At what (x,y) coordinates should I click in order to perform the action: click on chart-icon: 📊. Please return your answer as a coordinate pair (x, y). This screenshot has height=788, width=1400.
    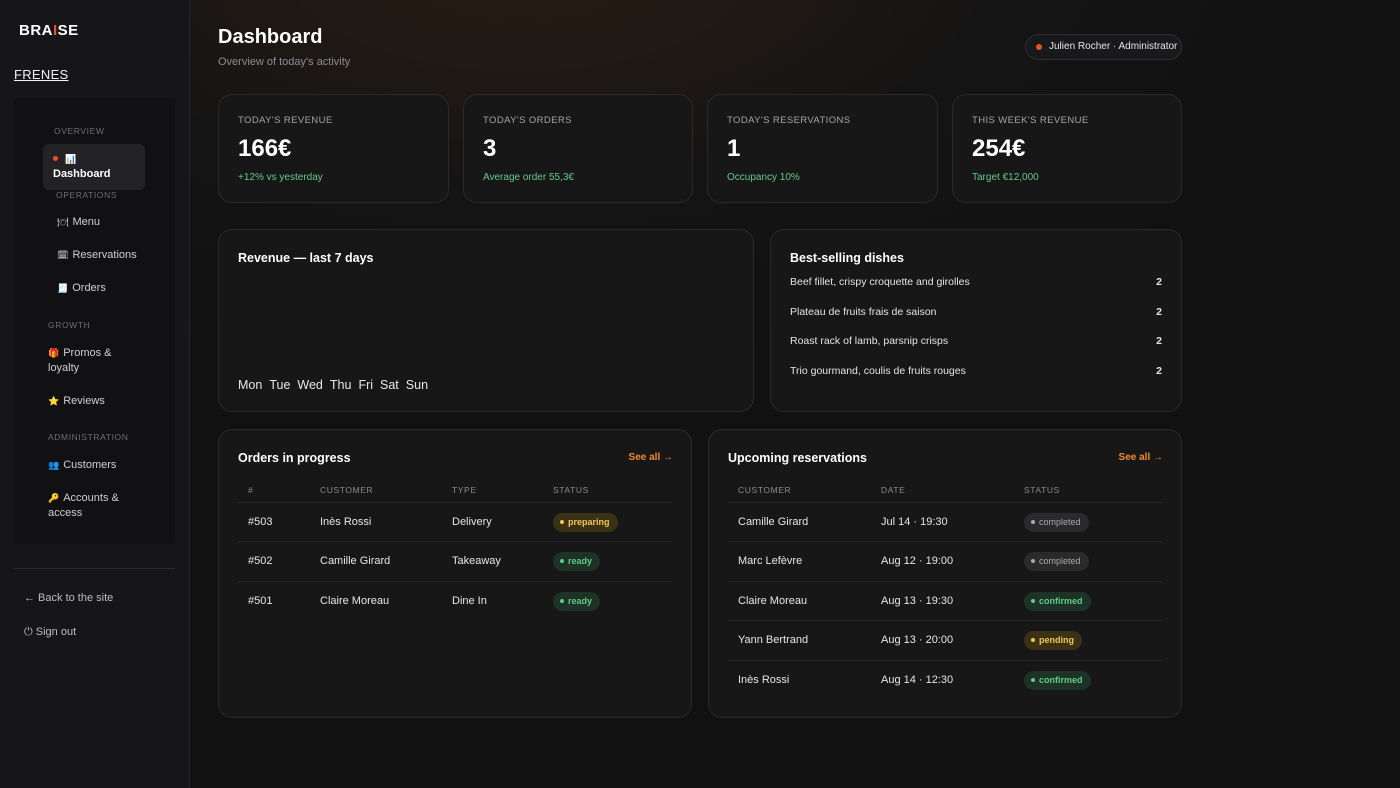
    Looking at the image, I should click on (71, 159).